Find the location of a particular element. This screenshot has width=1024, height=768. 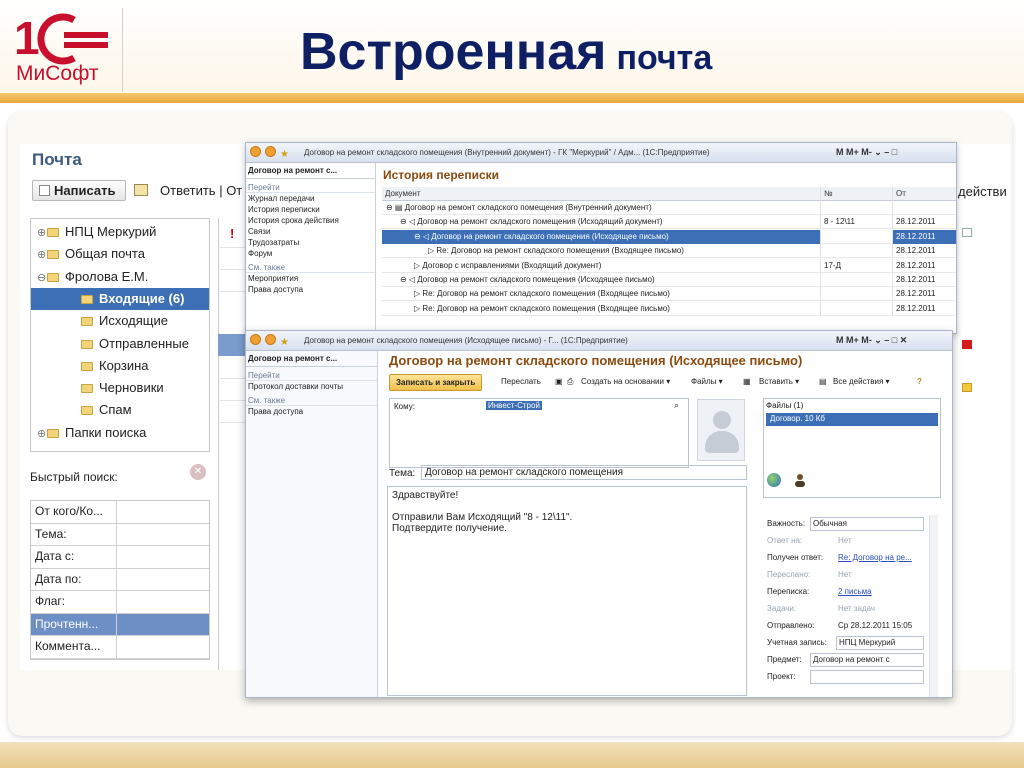

insert-button: Вставить ▾ is located at coordinates (779, 381).